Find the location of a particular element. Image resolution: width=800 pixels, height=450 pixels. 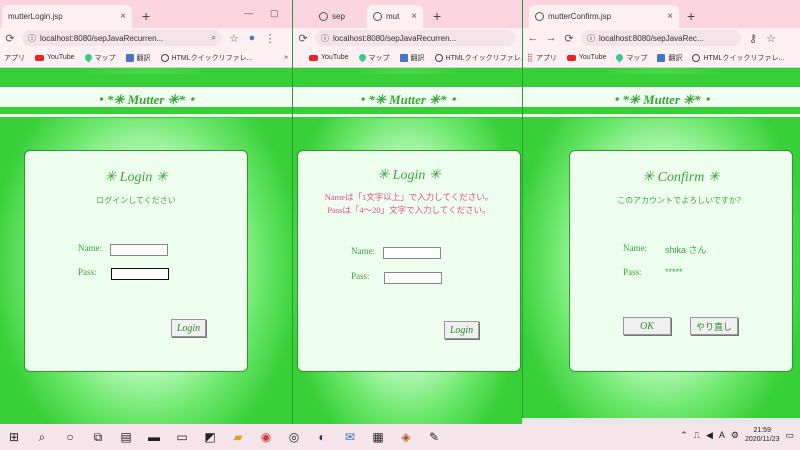

obs-icon: ◎ is located at coordinates (294, 437).